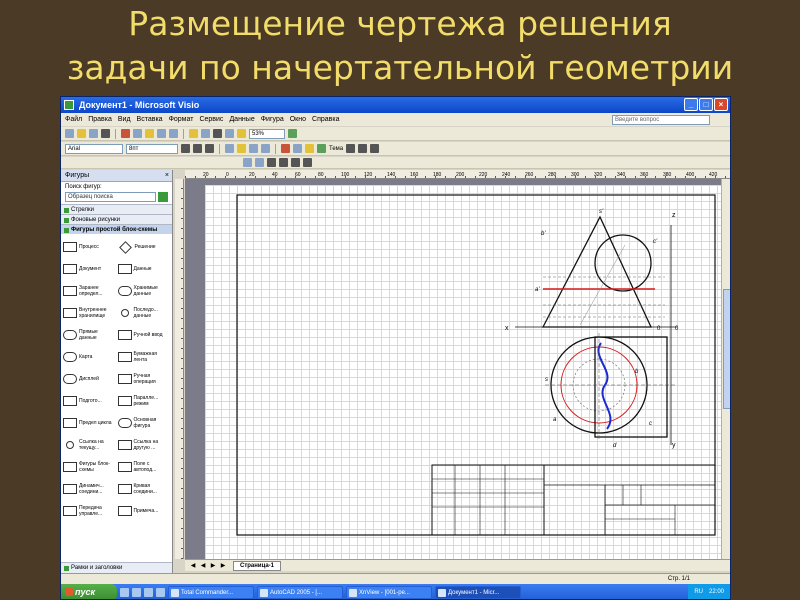 The width and height of the screenshot is (800, 600). Describe the element at coordinates (259, 162) in the screenshot. I see `ellipse-tool-icon` at that location.